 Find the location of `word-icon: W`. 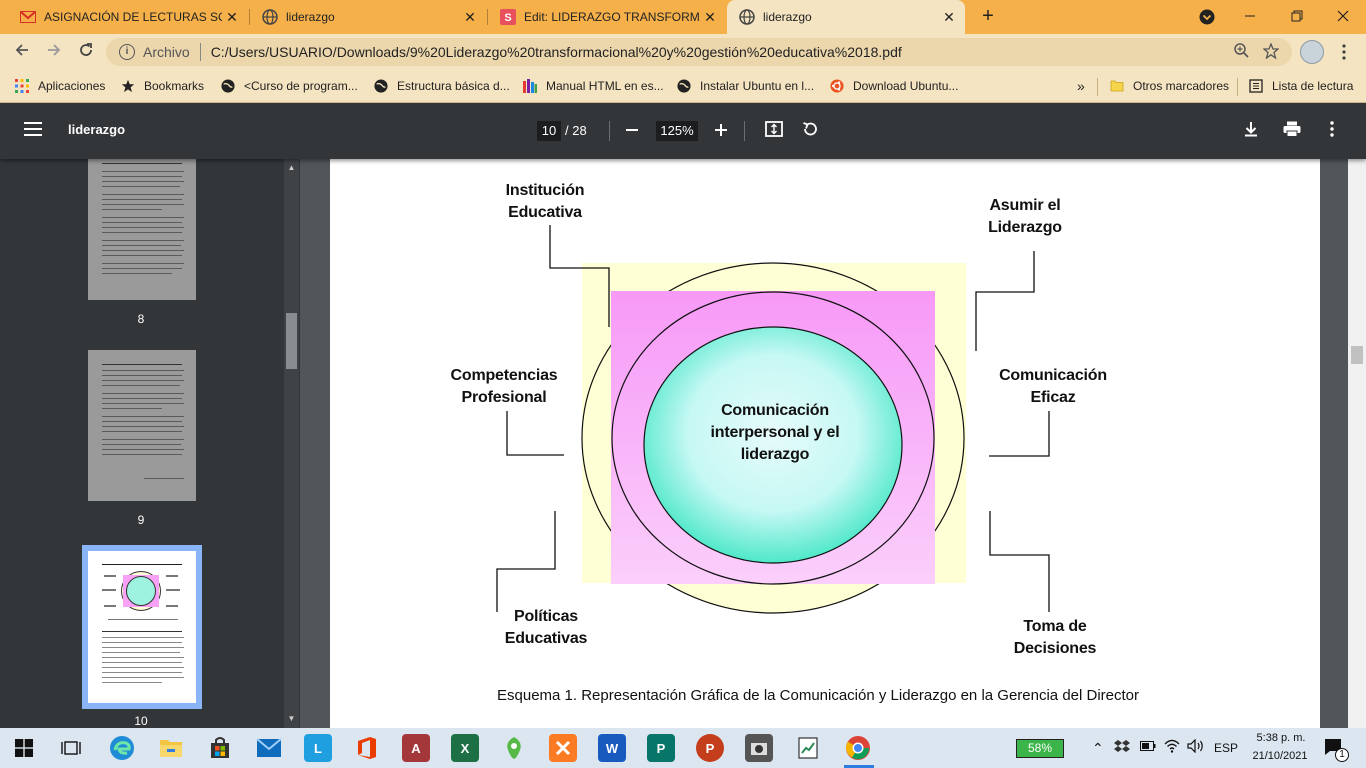

word-icon: W is located at coordinates (612, 748).